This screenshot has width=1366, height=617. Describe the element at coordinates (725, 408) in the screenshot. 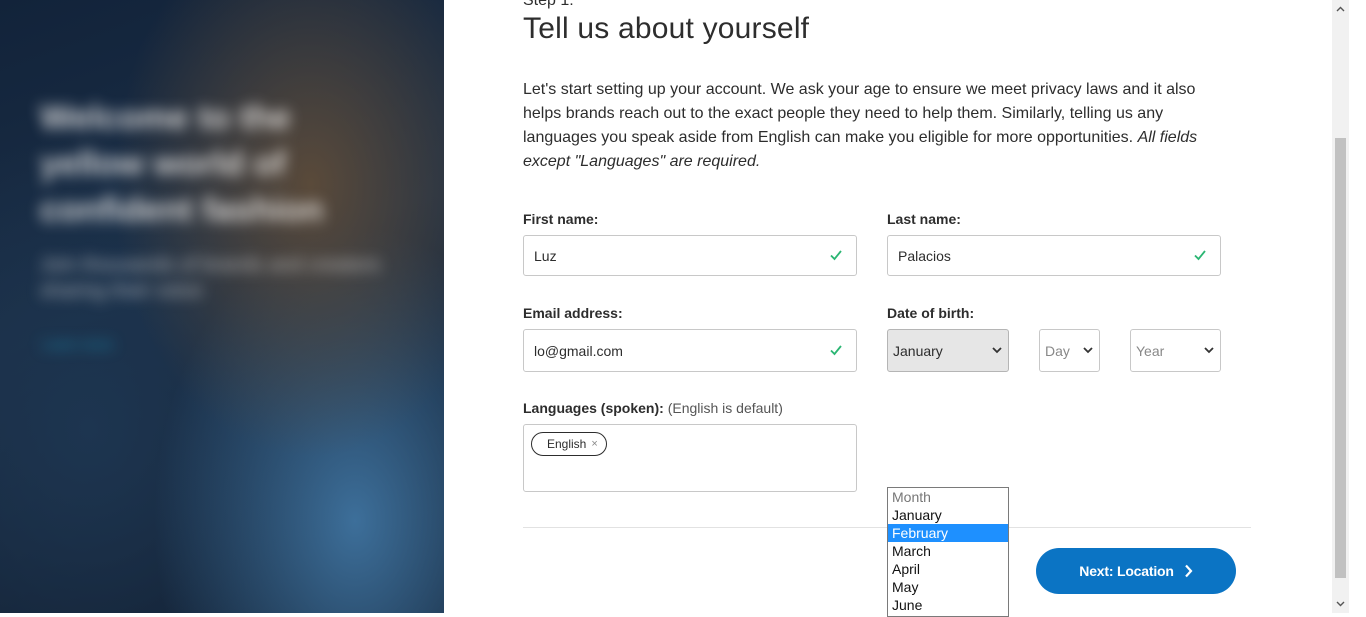

I see `languages-note: (English is default)` at that location.